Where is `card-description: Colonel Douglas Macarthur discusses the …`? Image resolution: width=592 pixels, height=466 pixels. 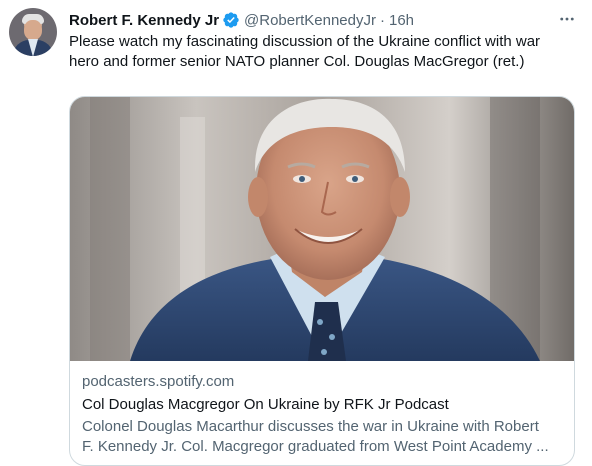
card-description: Colonel Douglas Macarthur discusses the … is located at coordinates (324, 437).